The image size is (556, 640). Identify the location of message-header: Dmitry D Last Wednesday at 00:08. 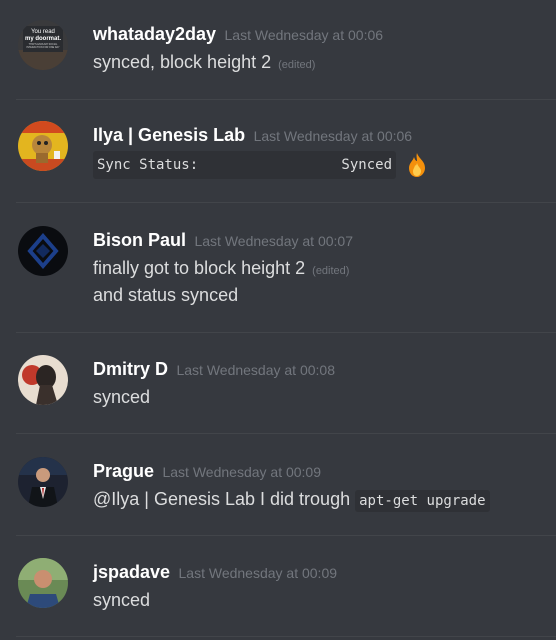
(214, 370).